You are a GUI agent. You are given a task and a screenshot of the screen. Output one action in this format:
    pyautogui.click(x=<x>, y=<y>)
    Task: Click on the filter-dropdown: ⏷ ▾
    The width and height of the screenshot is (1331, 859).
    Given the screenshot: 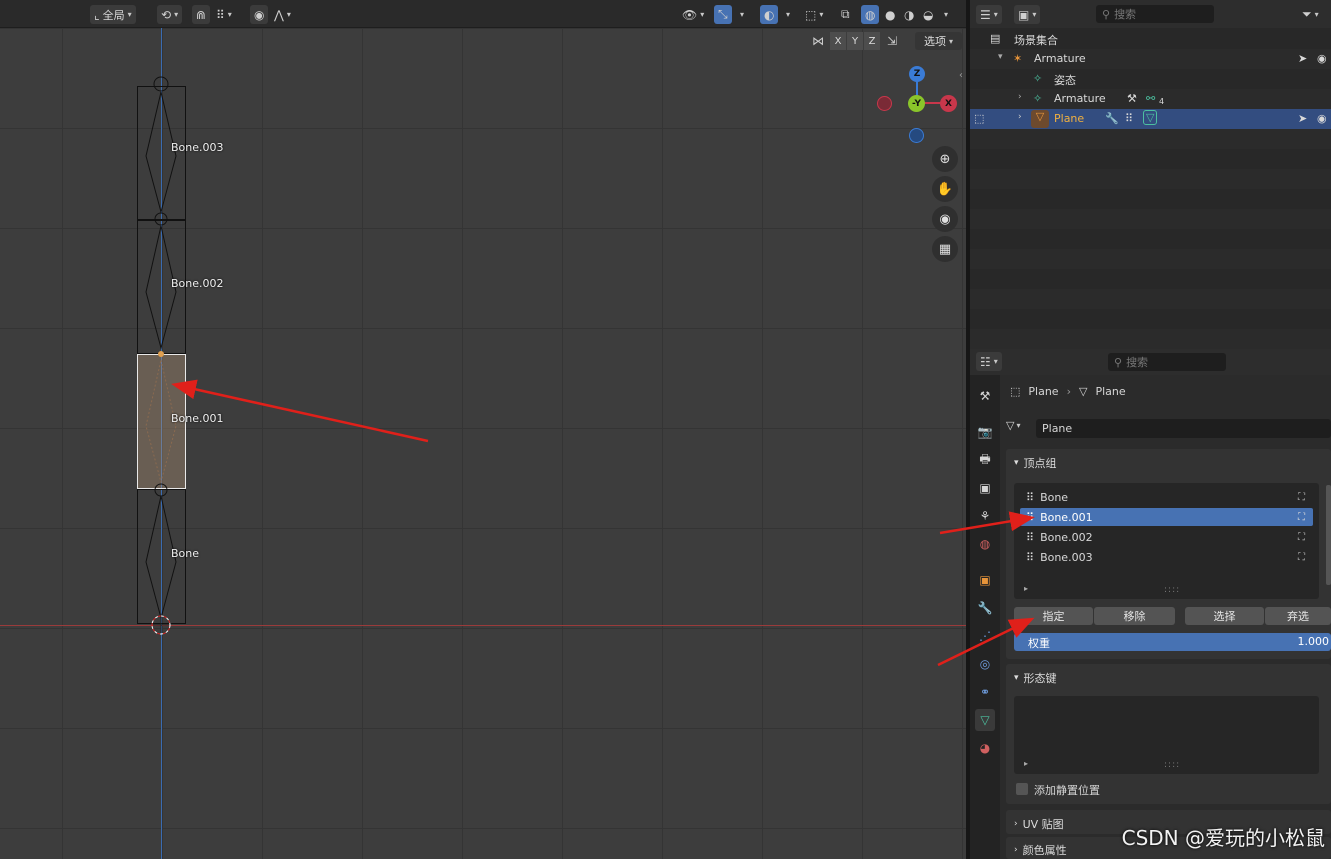 What is the action you would take?
    pyautogui.click(x=1310, y=14)
    